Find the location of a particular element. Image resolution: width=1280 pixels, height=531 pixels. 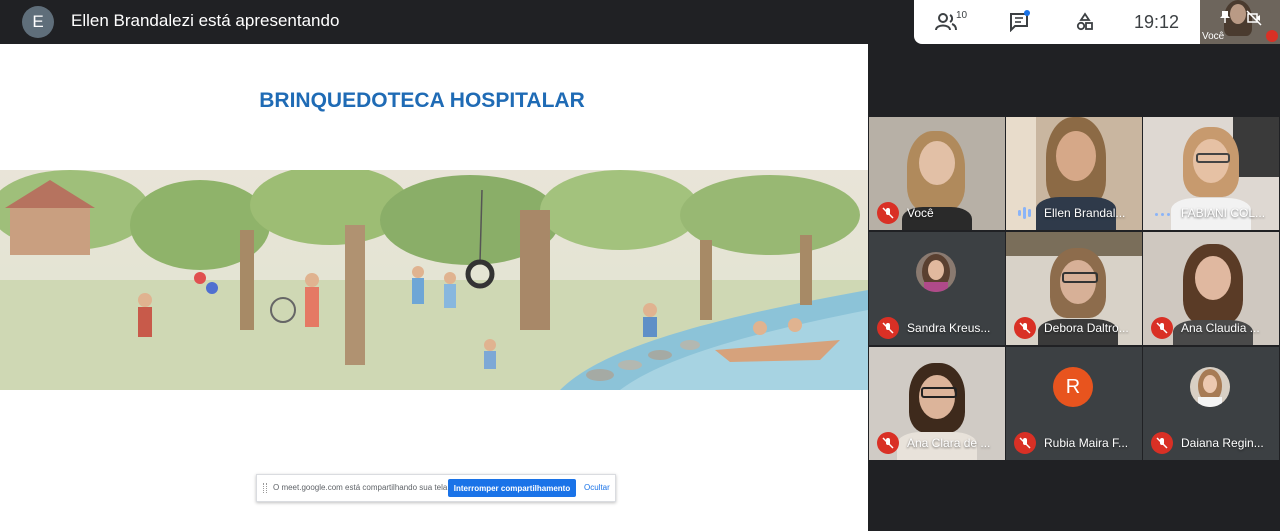

stop-sharing-button: Interromper compartilhamento is located at coordinates (512, 488).